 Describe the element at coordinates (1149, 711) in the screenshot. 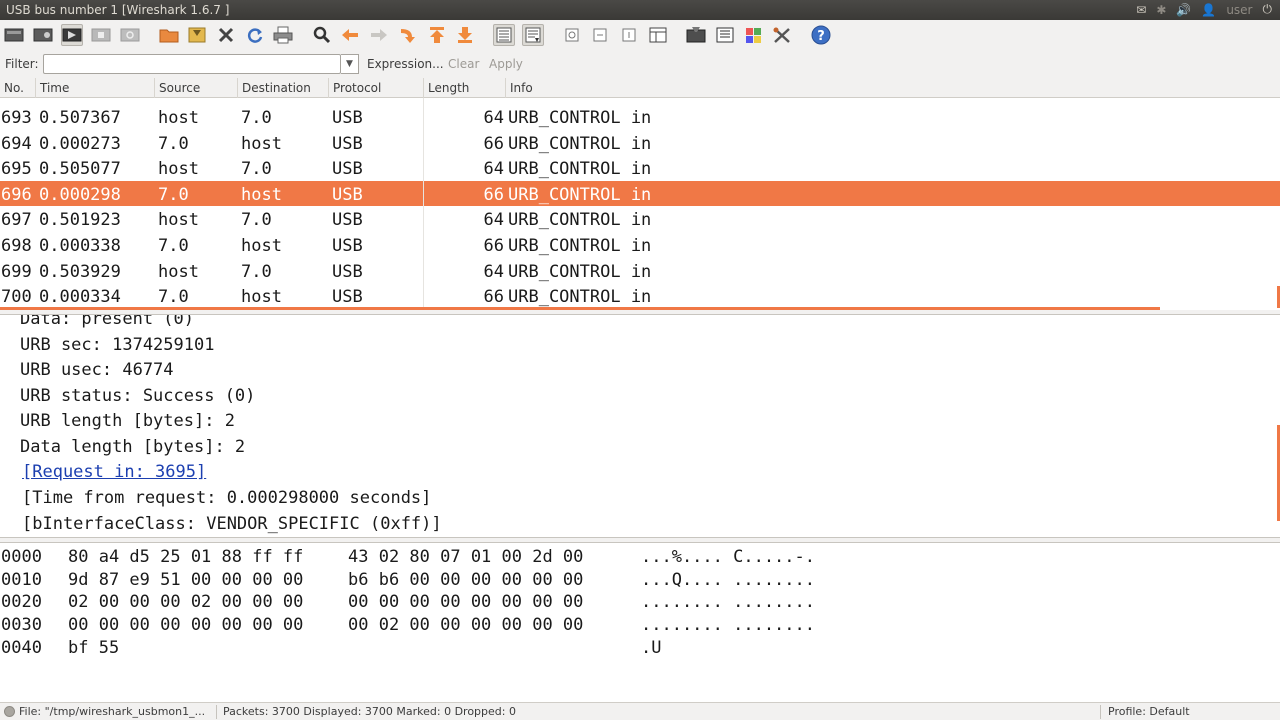

I see `status-profile: Profile: Default` at that location.